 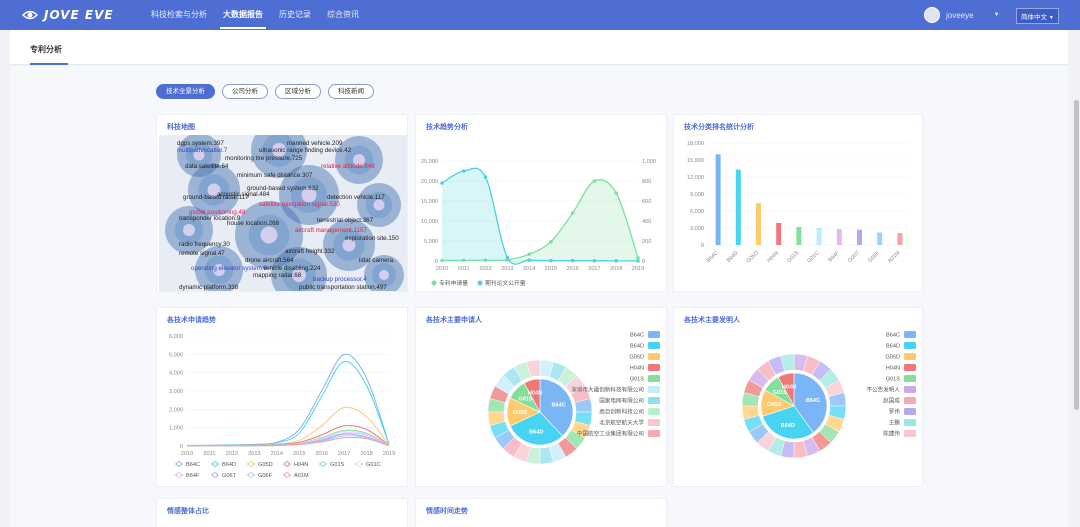 I want to click on scrollbar, so click(x=1076, y=255).